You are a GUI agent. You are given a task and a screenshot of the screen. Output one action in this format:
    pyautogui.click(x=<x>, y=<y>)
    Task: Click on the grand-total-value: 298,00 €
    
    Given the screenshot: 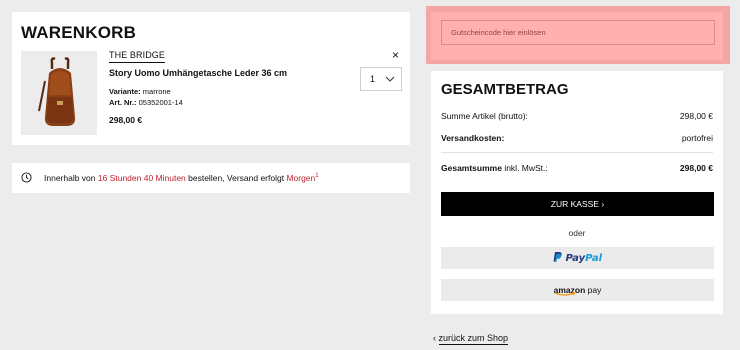 What is the action you would take?
    pyautogui.click(x=696, y=168)
    